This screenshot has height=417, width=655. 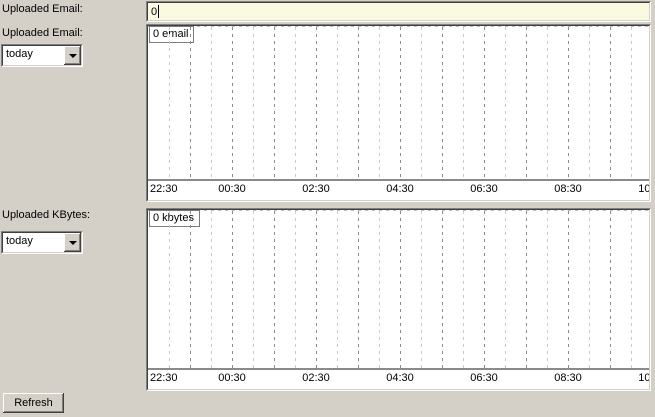 I want to click on email-period-dropdown-button, so click(x=72, y=55).